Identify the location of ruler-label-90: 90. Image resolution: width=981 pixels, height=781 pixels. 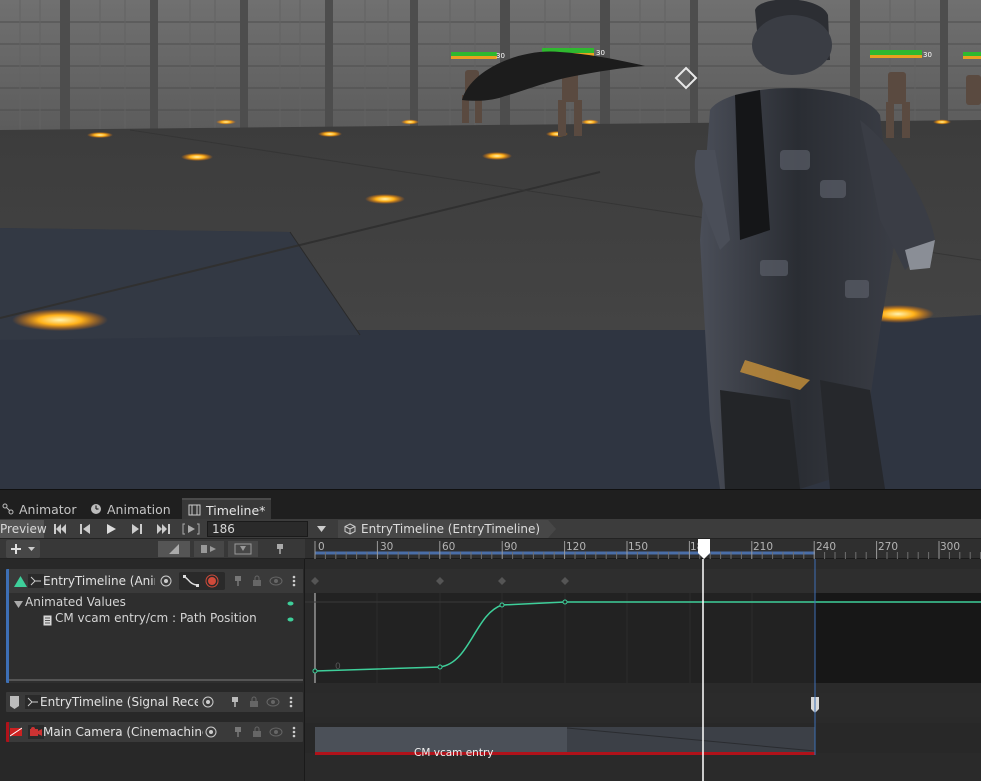
(511, 547).